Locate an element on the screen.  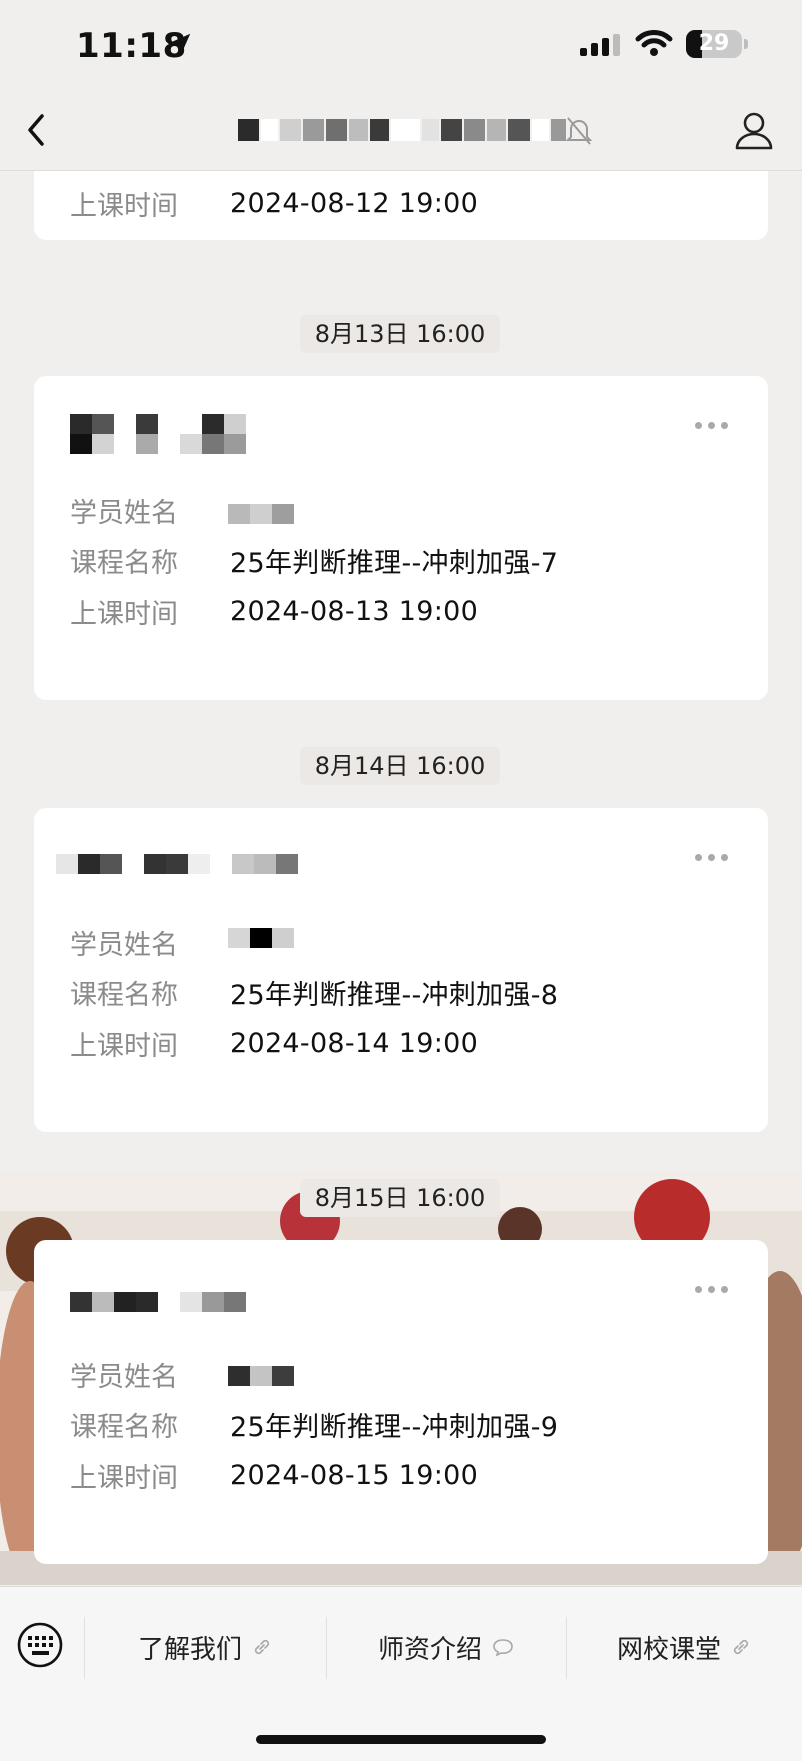
chevron-left-icon is located at coordinates (36, 130).